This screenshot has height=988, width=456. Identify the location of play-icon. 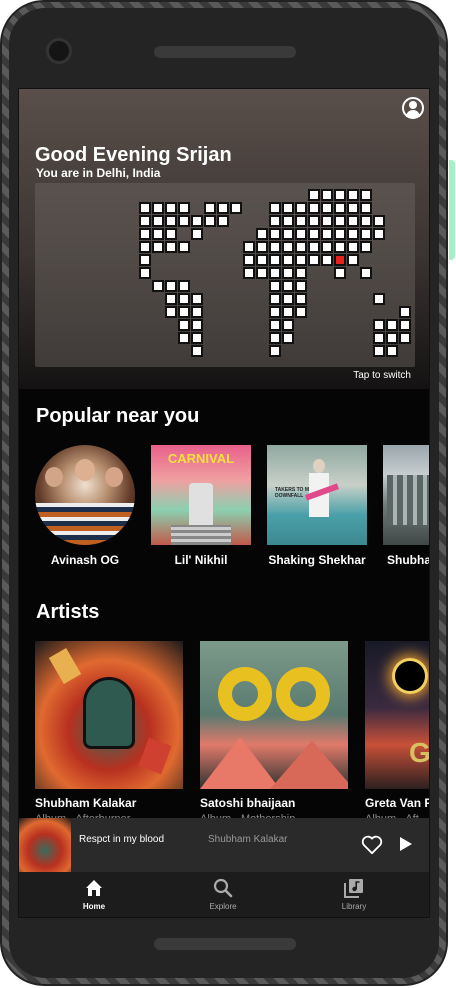
(406, 844).